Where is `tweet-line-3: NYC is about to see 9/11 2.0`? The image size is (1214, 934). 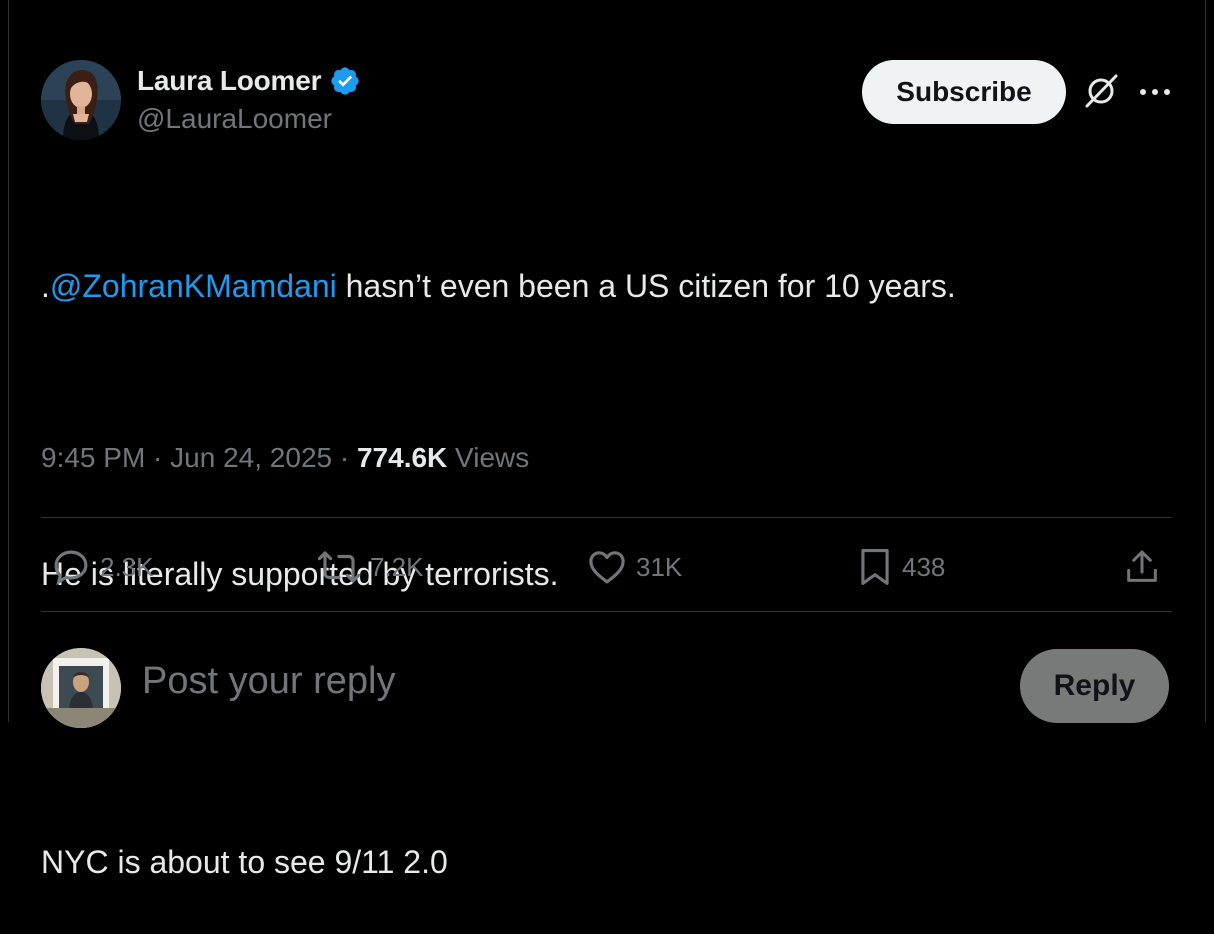
tweet-line-3: NYC is about to see 9/11 2.0 is located at coordinates (244, 862).